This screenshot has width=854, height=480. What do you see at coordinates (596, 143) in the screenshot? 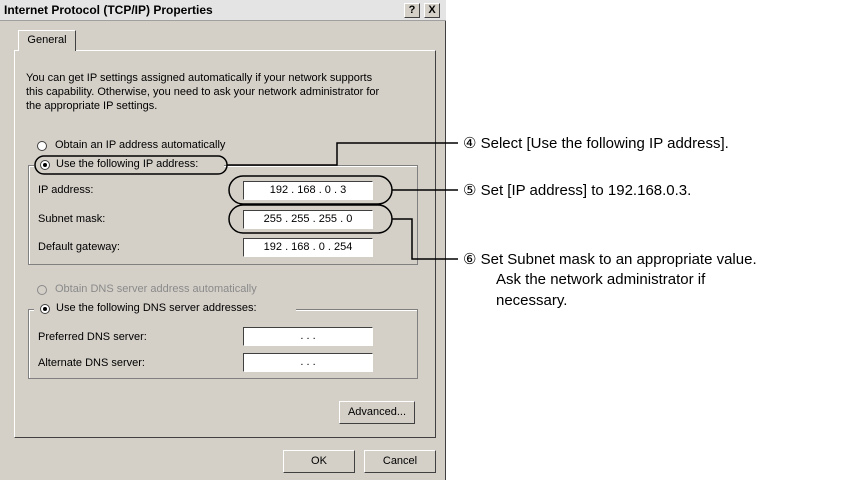
I see `annotation-step4: ④ Select [Use the following IP address].` at bounding box center [596, 143].